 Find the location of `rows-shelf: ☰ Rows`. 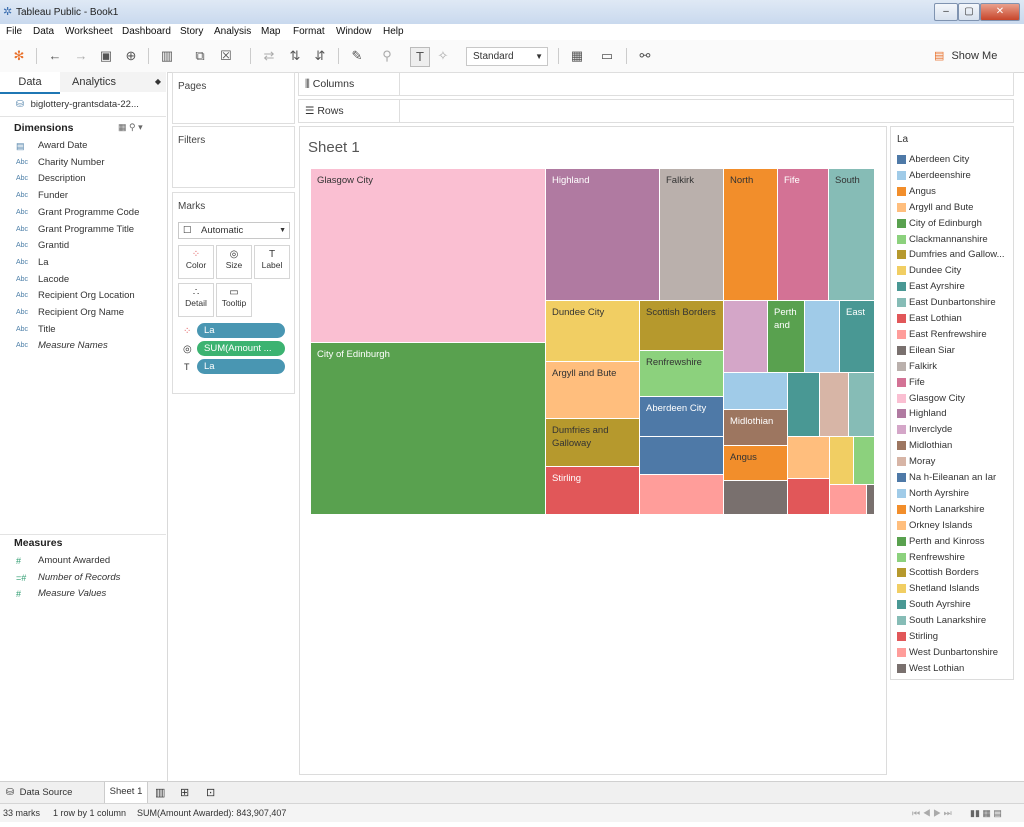

rows-shelf: ☰ Rows is located at coordinates (656, 111).